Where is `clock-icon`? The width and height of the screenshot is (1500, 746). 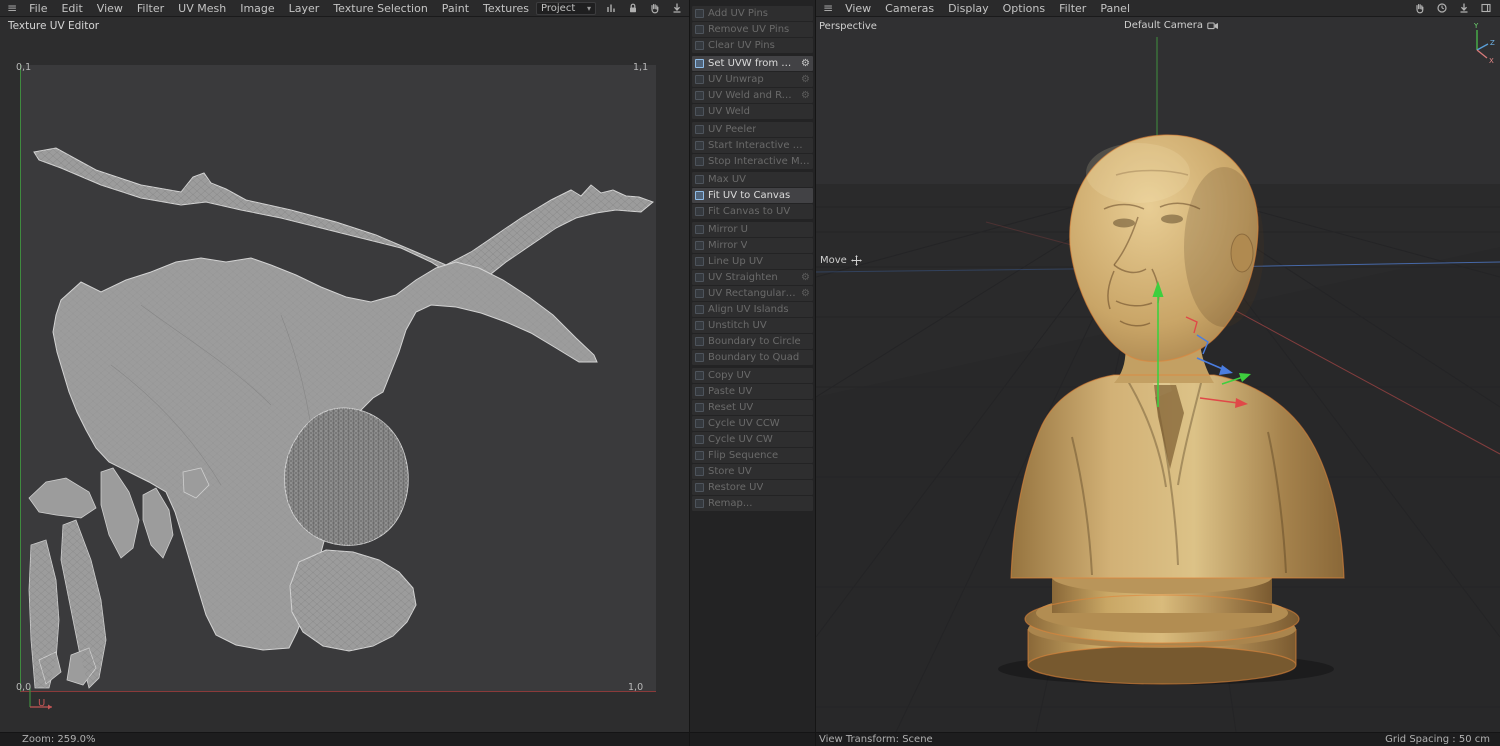
clock-icon is located at coordinates (1441, 8).